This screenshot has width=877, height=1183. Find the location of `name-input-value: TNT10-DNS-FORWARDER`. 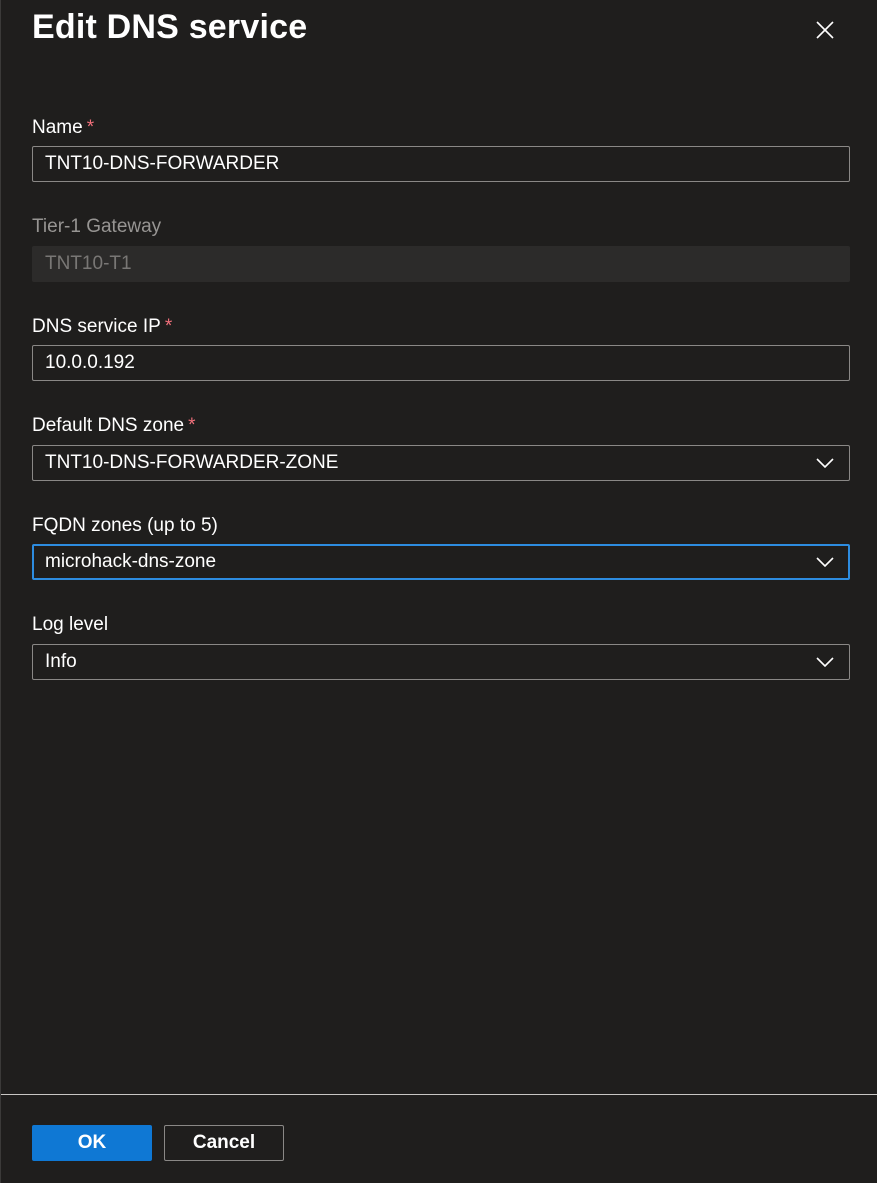

name-input-value: TNT10-DNS-FORWARDER is located at coordinates (162, 163).